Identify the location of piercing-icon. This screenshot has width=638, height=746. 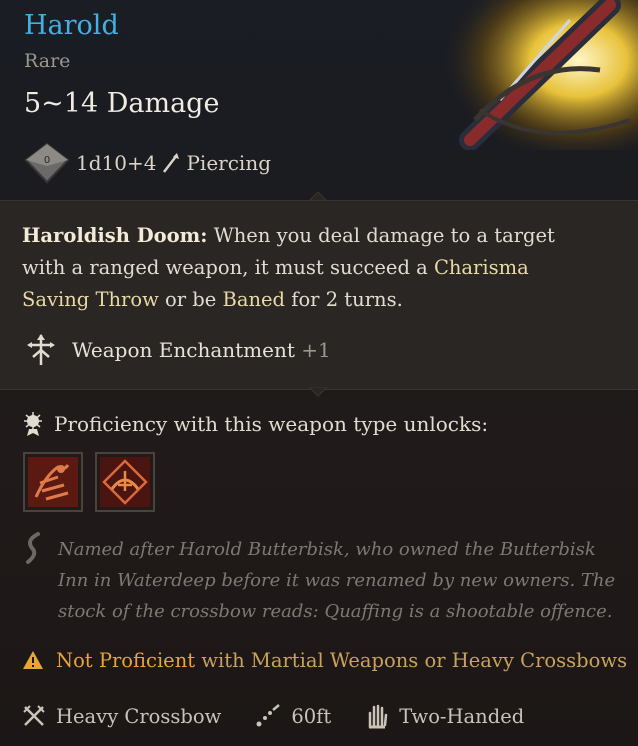
(171, 163).